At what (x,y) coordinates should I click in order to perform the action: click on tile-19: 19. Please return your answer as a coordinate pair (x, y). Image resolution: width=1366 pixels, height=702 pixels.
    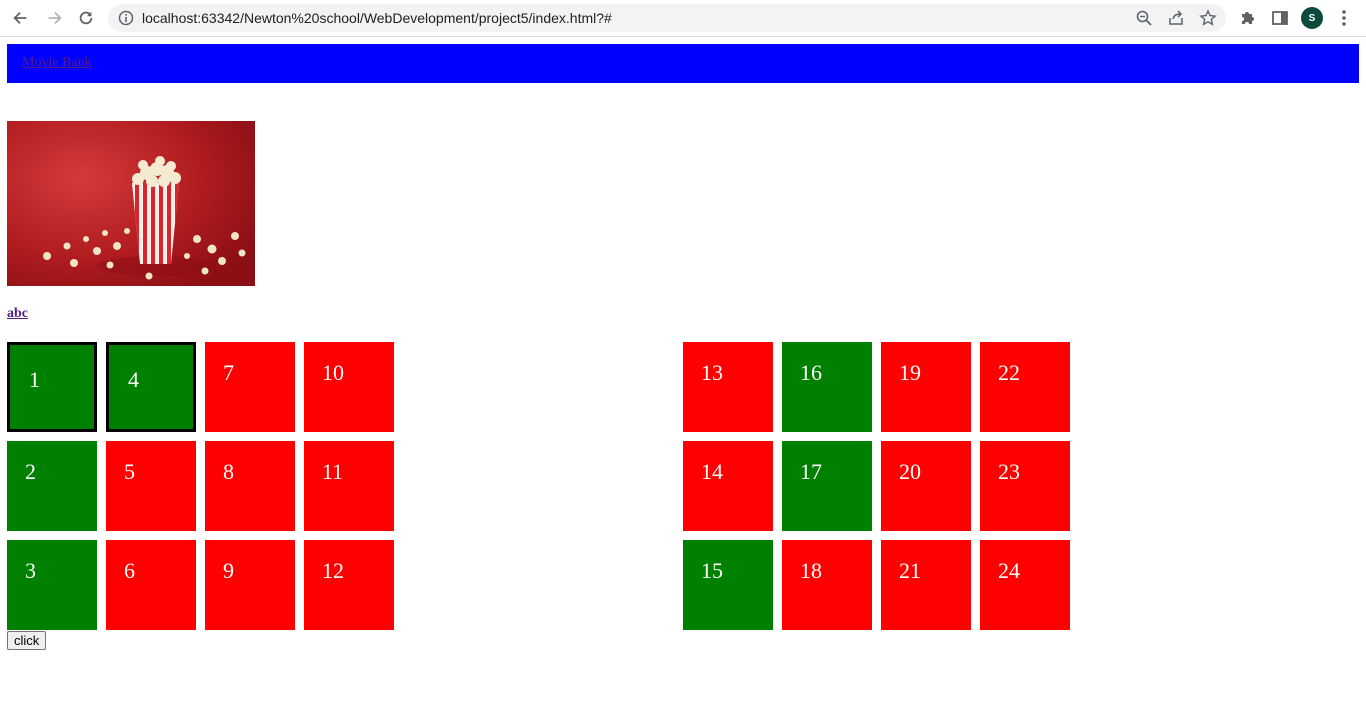
    Looking at the image, I should click on (926, 387).